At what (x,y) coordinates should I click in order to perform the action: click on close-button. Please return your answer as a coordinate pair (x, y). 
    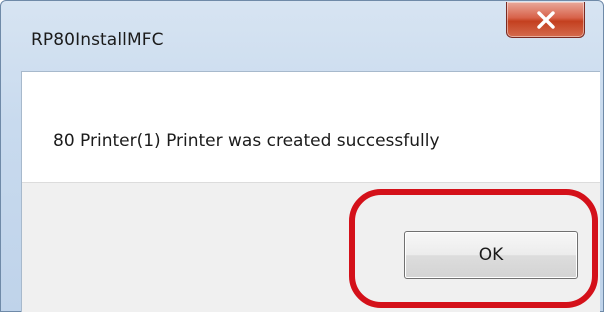
    Looking at the image, I should click on (545, 20).